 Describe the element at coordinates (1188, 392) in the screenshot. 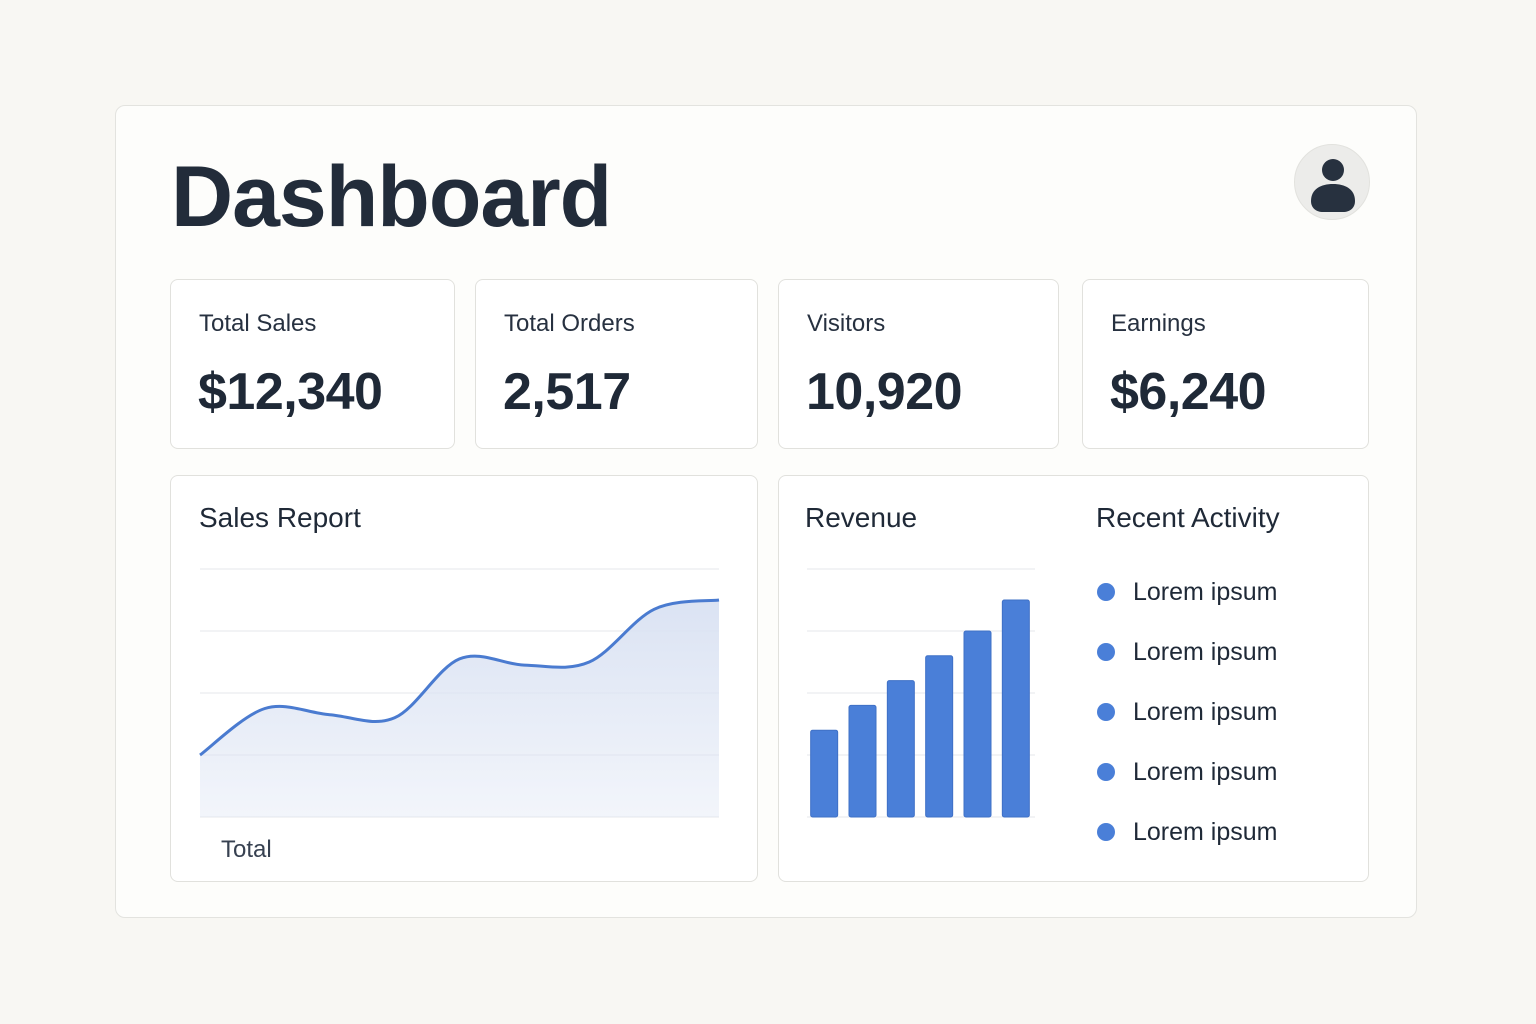

I see `stat-value: $6,240` at that location.